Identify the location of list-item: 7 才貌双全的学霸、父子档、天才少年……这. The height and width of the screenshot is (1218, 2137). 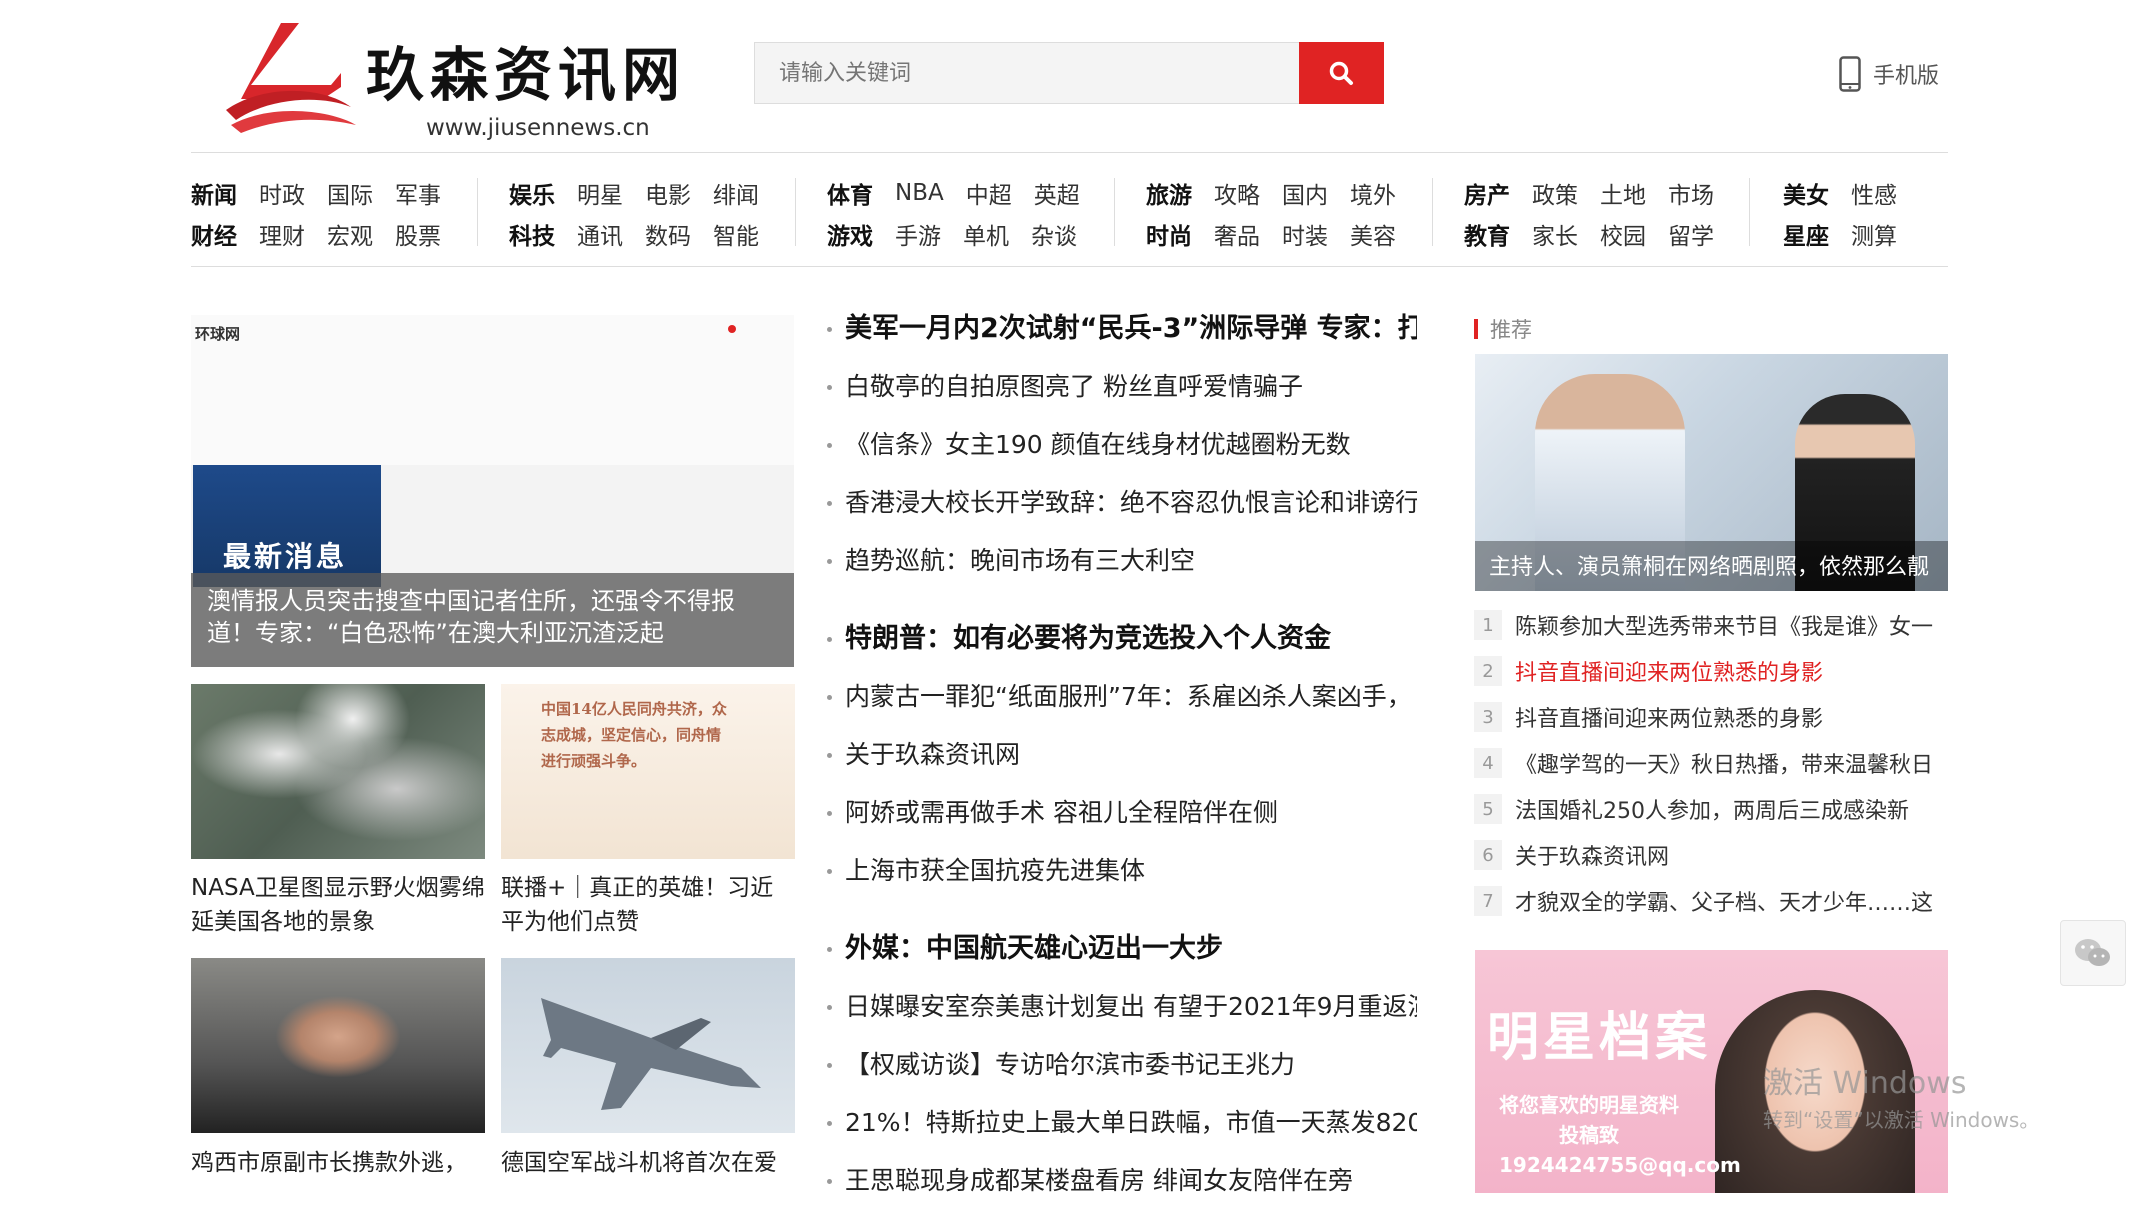
(1711, 901).